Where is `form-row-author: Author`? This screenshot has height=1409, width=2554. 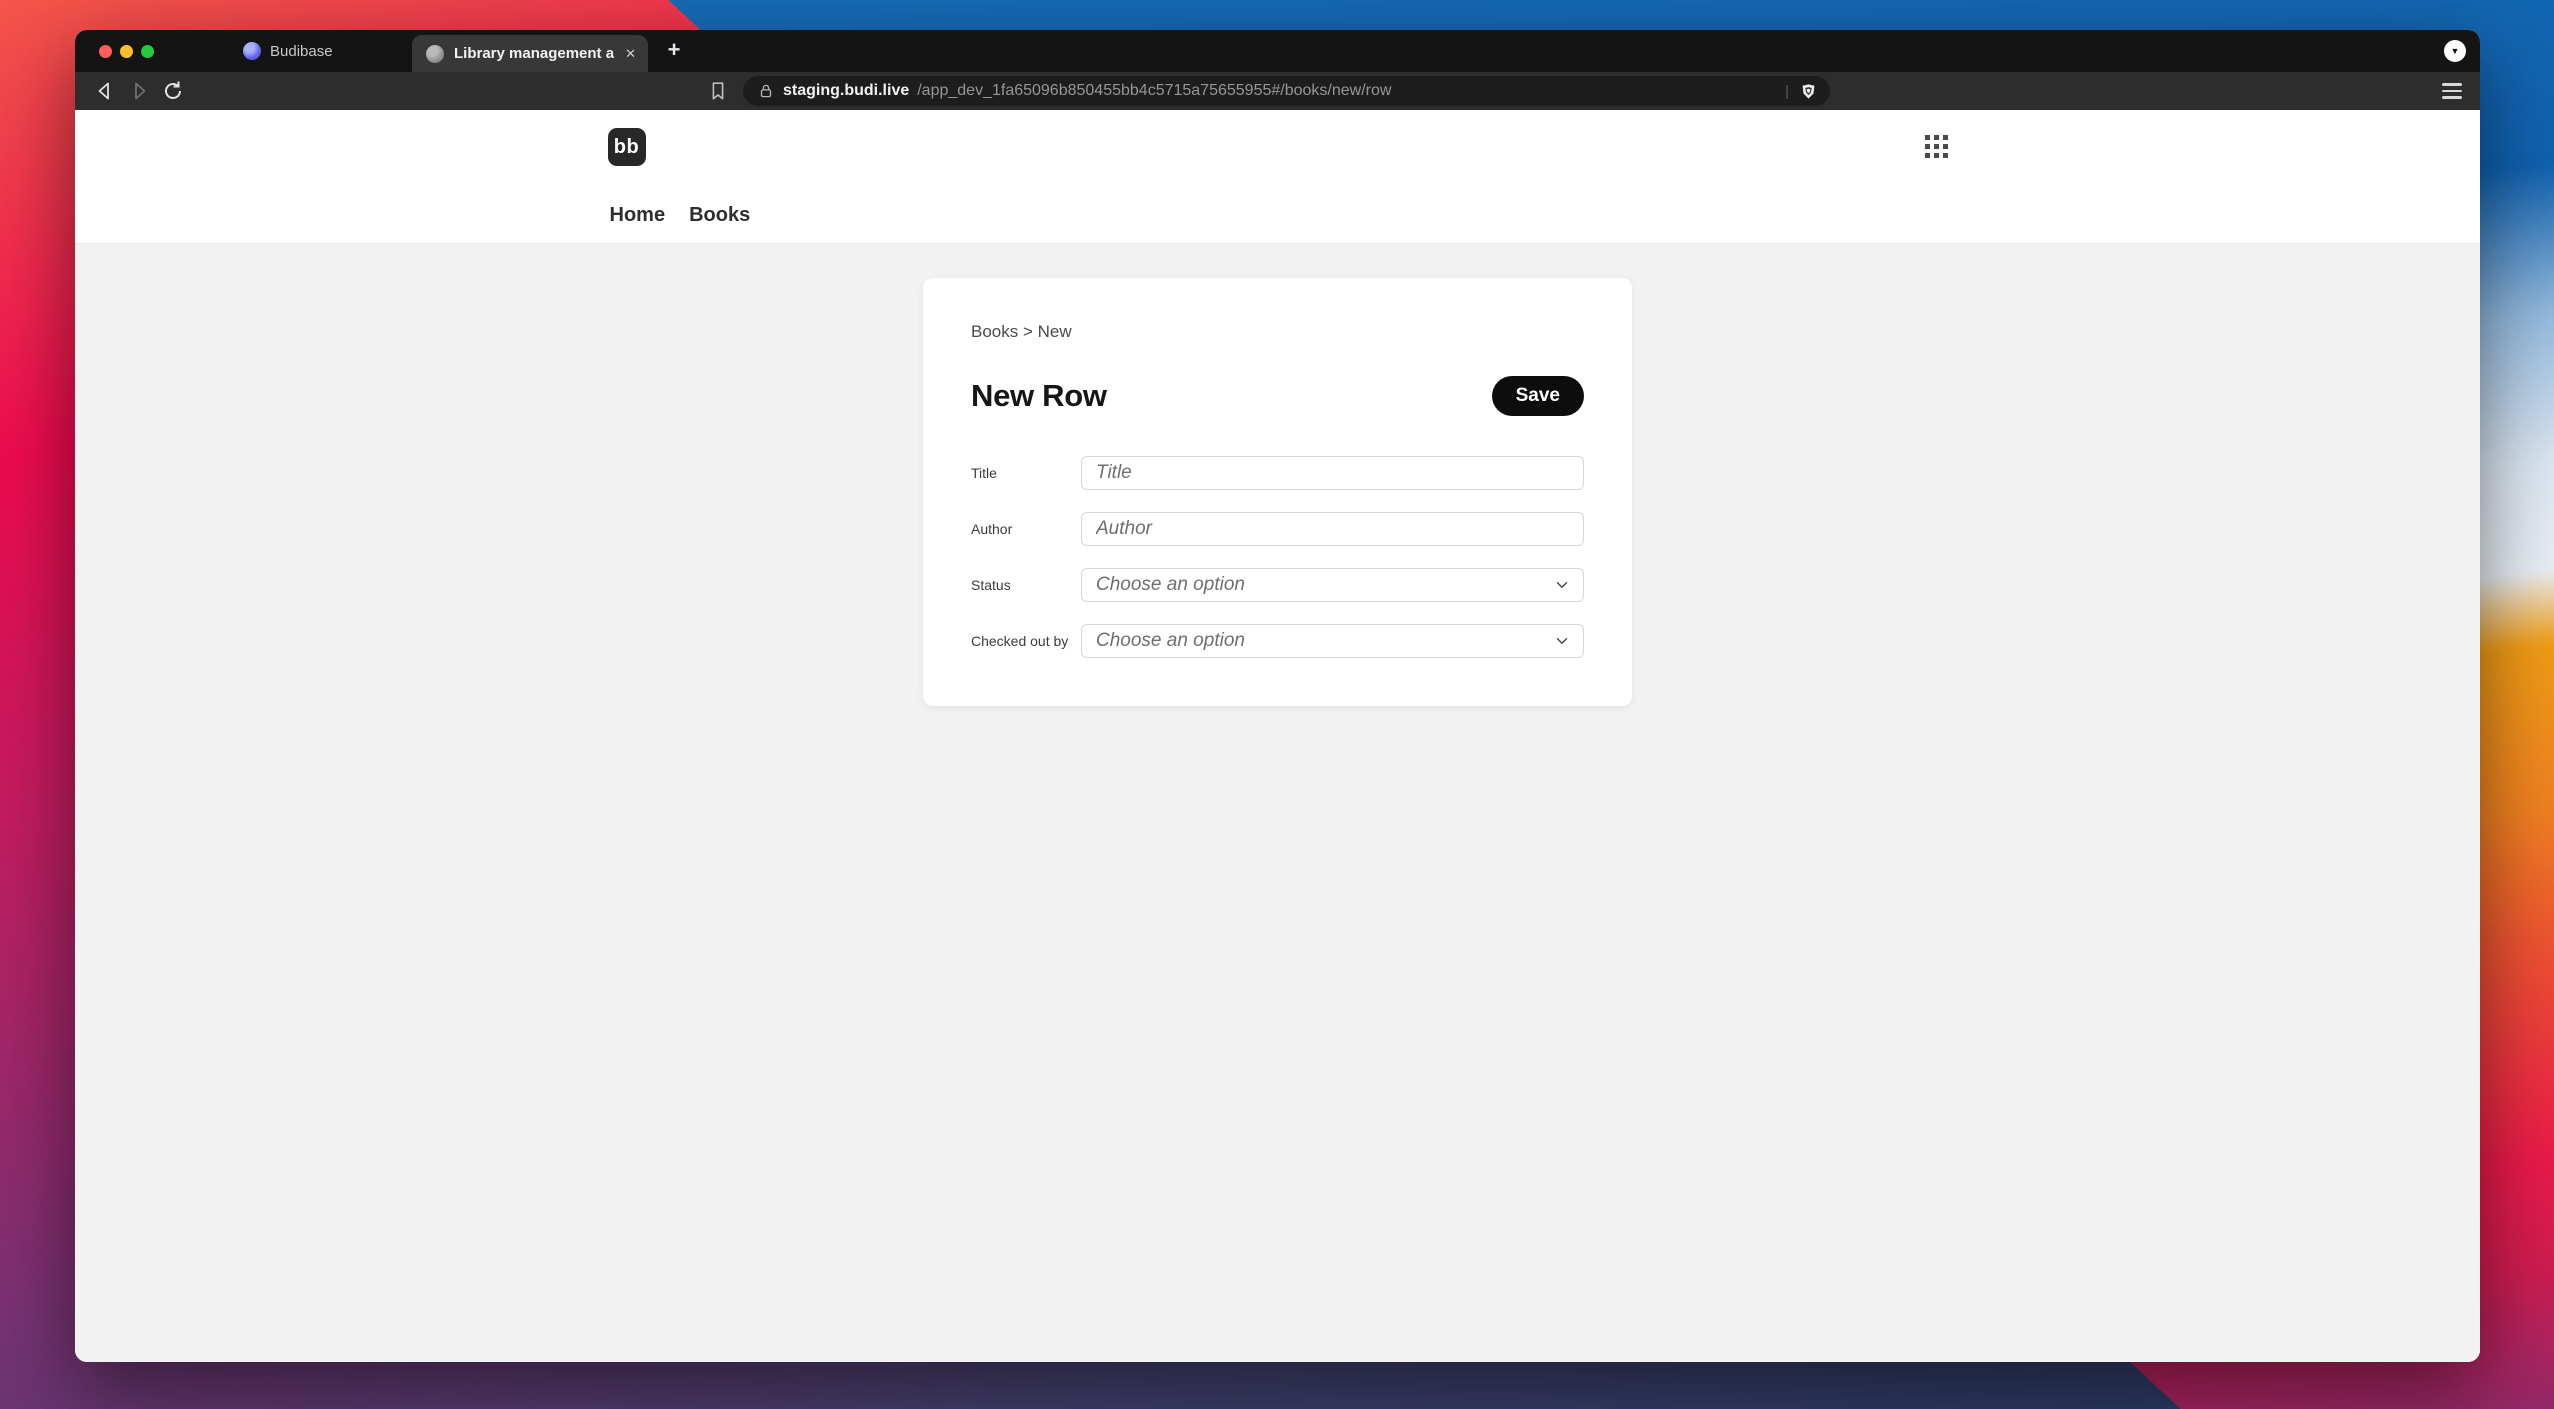 form-row-author: Author is located at coordinates (1277, 529).